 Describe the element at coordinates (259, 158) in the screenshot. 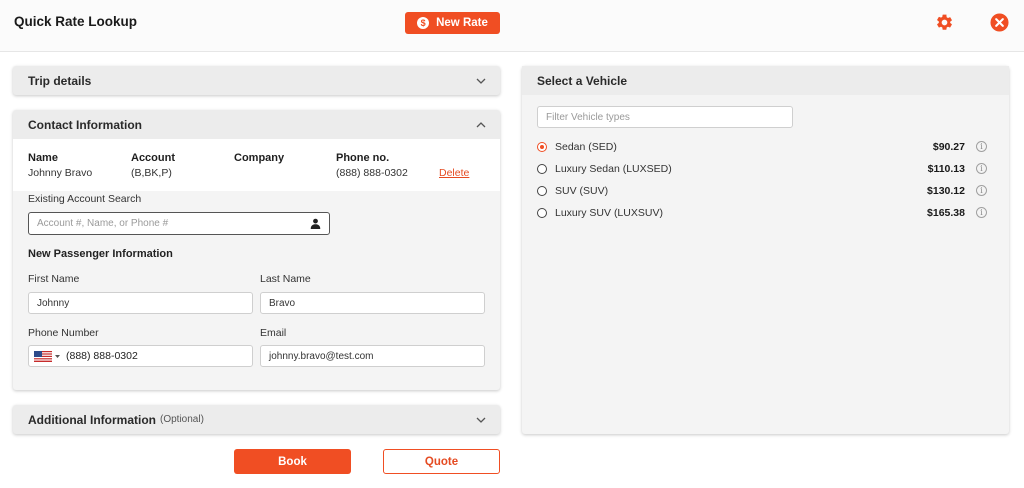

I see `company-column-label: Company` at that location.